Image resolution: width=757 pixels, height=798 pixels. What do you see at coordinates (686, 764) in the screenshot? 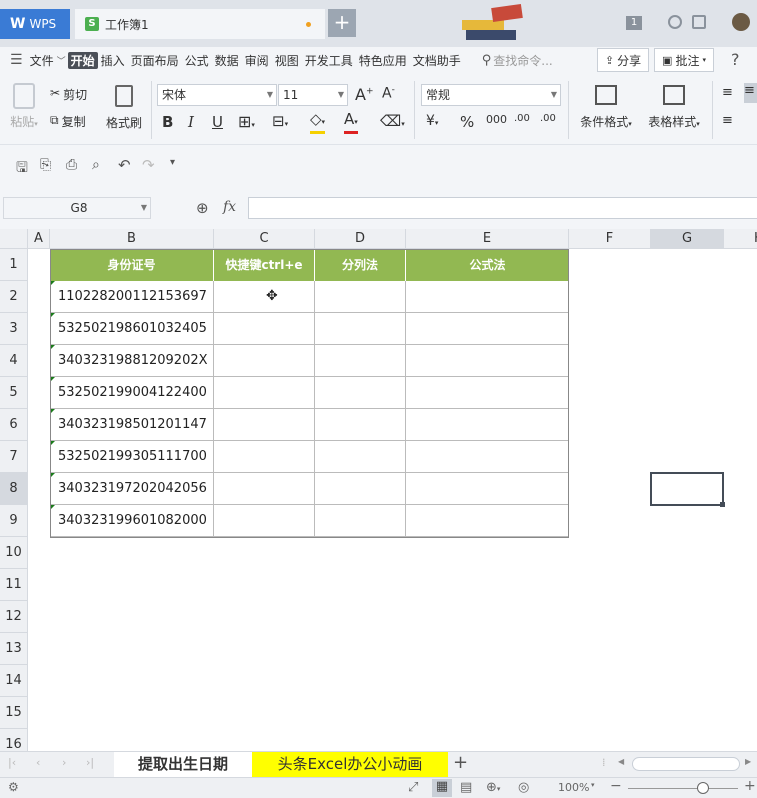
I see `horizontal-scrollbar` at bounding box center [686, 764].